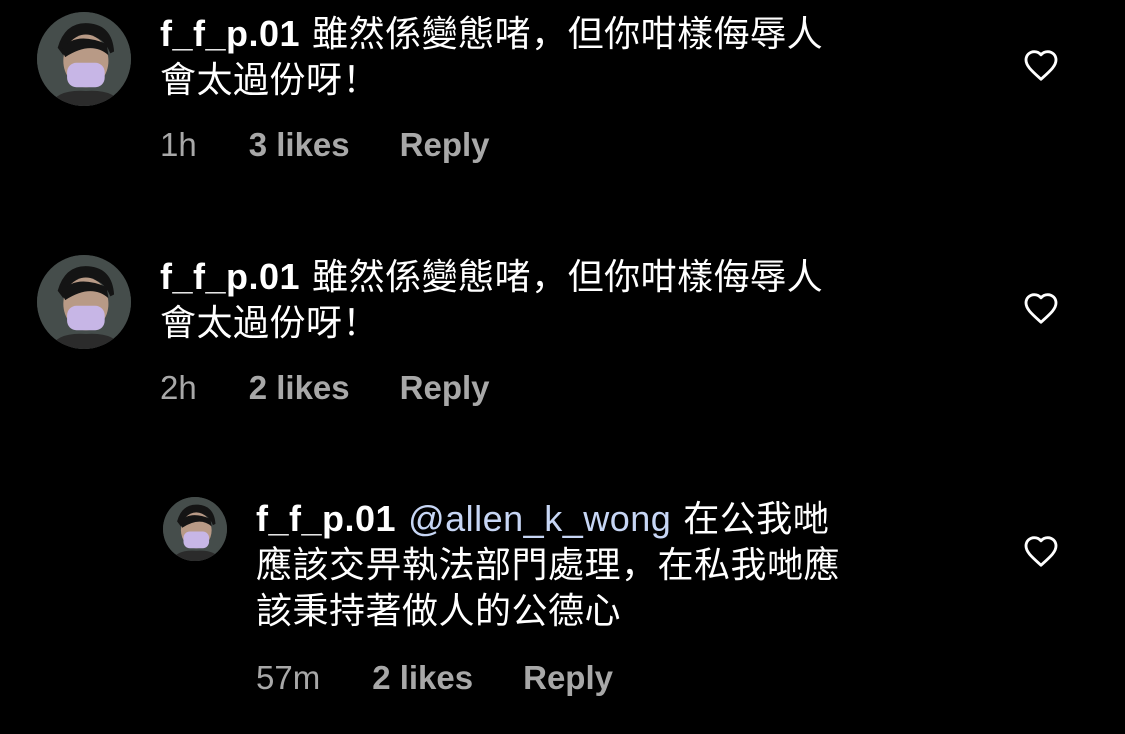 This screenshot has height=734, width=1125. Describe the element at coordinates (756, 518) in the screenshot. I see `comment-text-line: 在公我哋` at that location.